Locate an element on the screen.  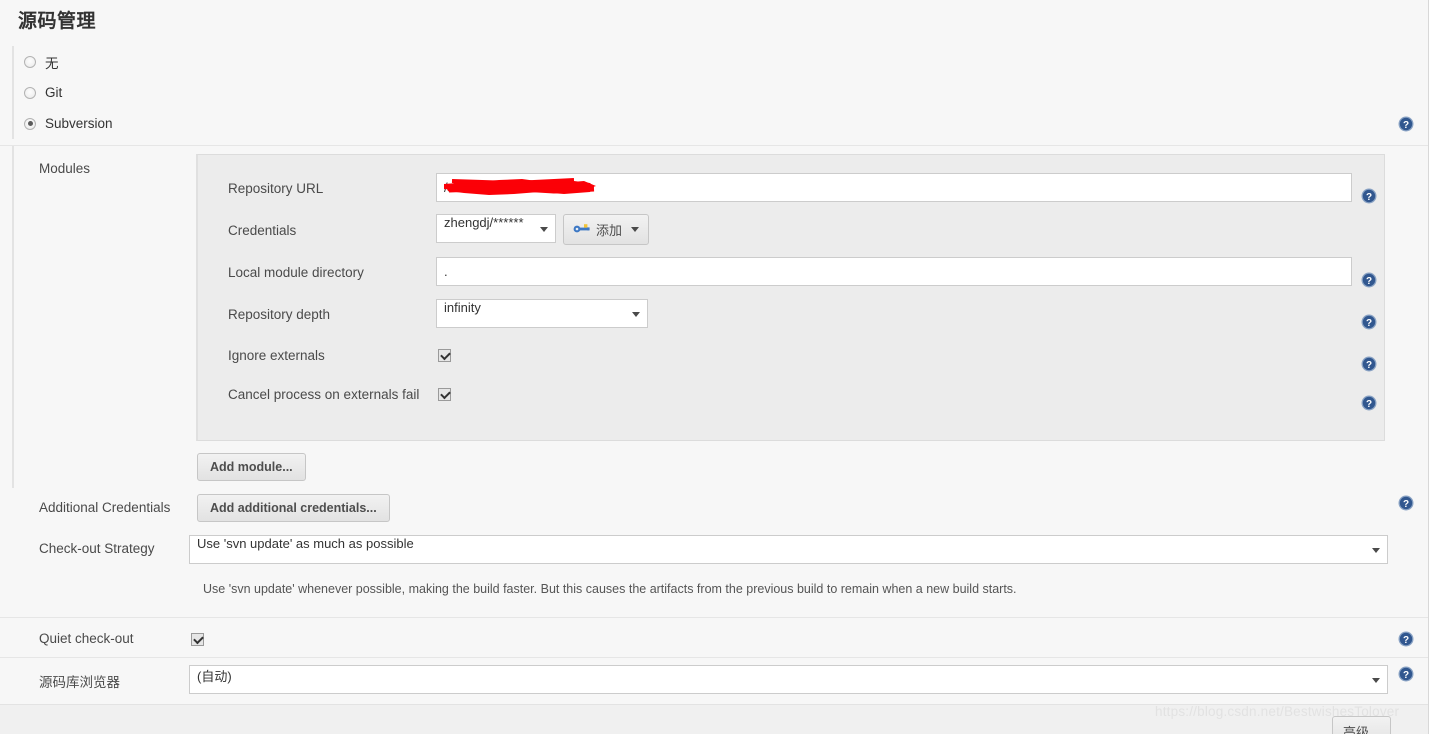
help-icon-cancel-process: ? is located at coordinates (1369, 403).